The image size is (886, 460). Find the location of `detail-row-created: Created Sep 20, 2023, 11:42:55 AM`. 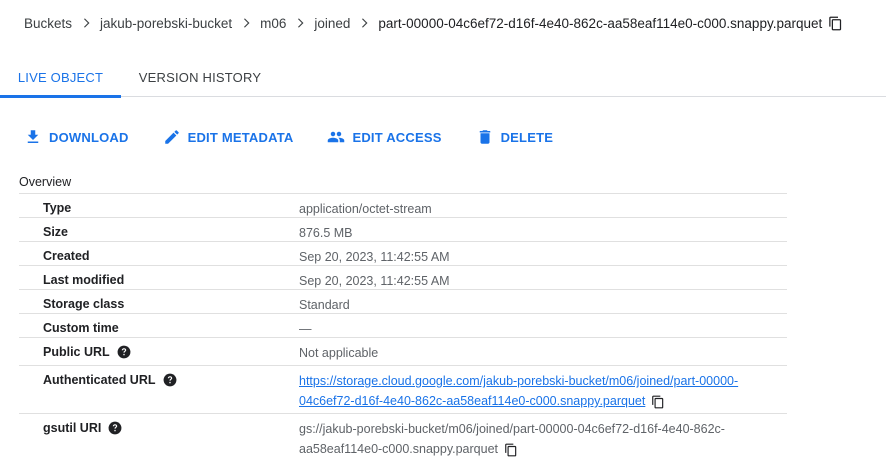

detail-row-created: Created Sep 20, 2023, 11:42:55 AM is located at coordinates (403, 254).